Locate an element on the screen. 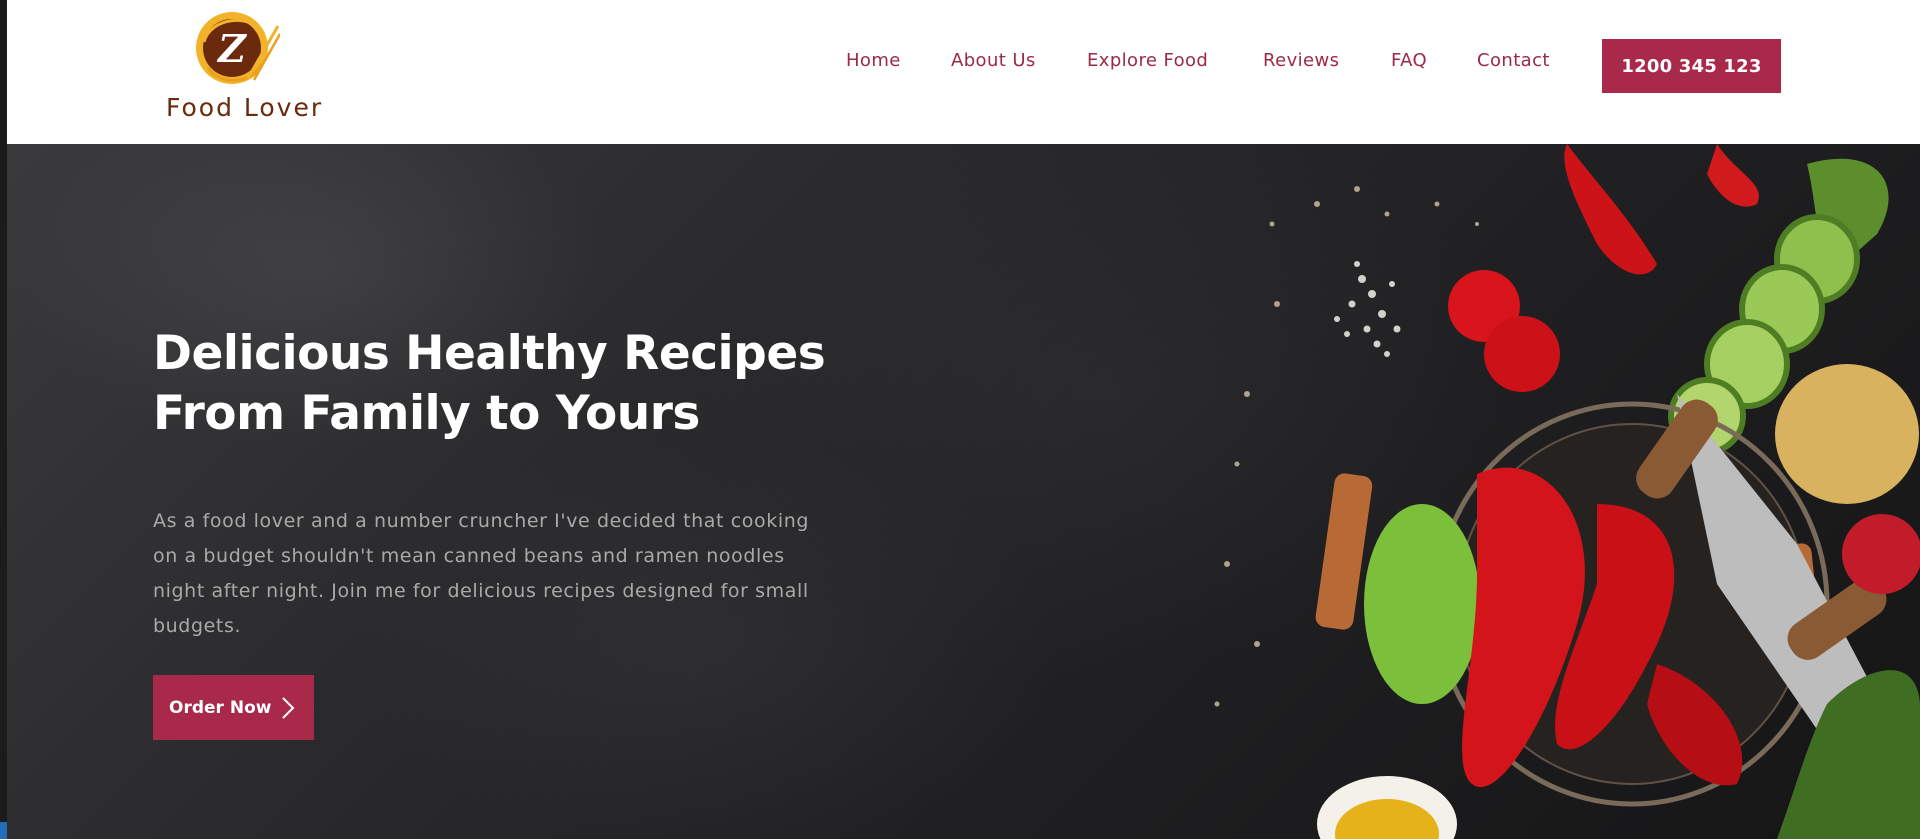  site-logo: Z Food Lover is located at coordinates (255, 65).